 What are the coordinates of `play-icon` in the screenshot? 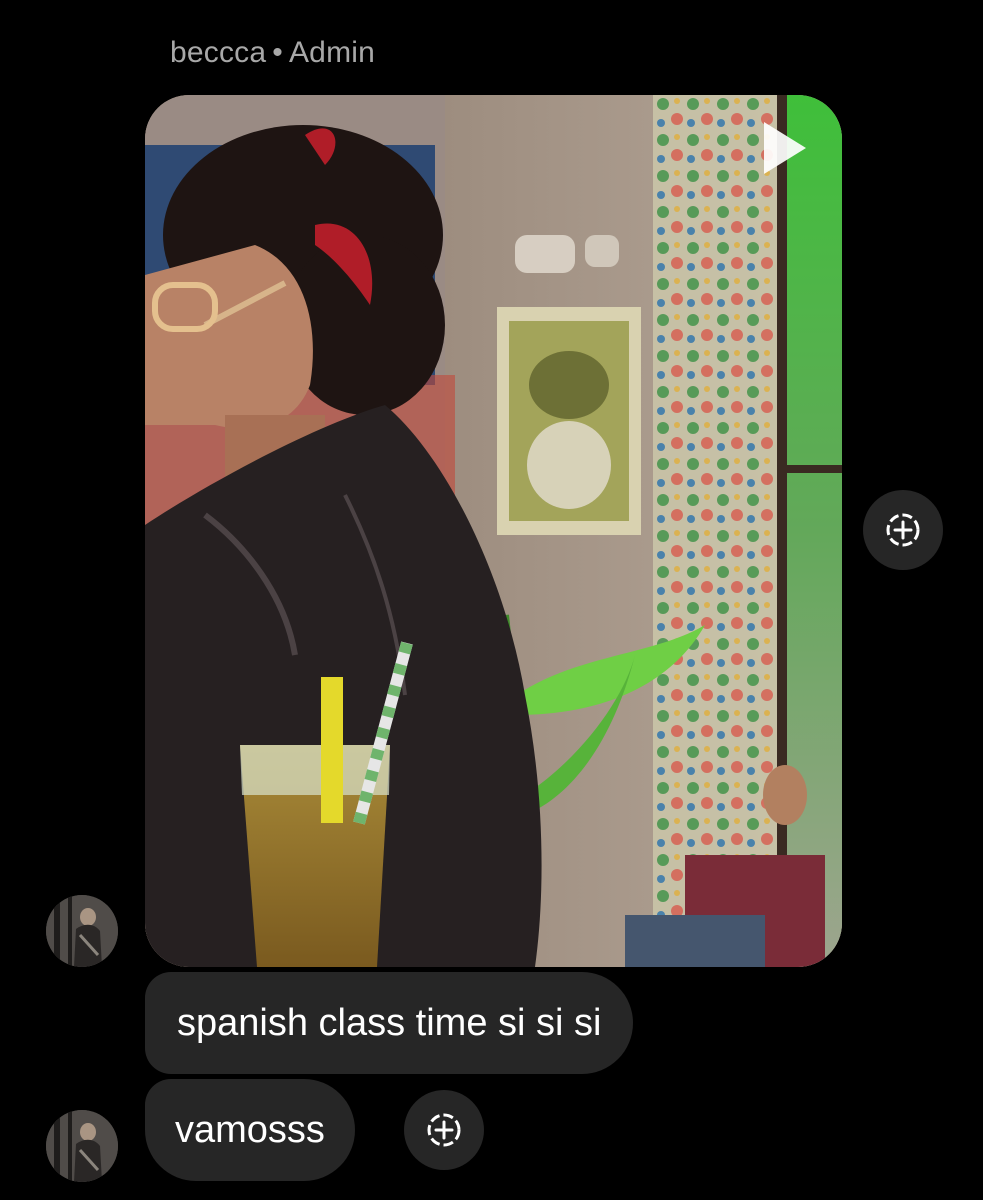 It's located at (785, 148).